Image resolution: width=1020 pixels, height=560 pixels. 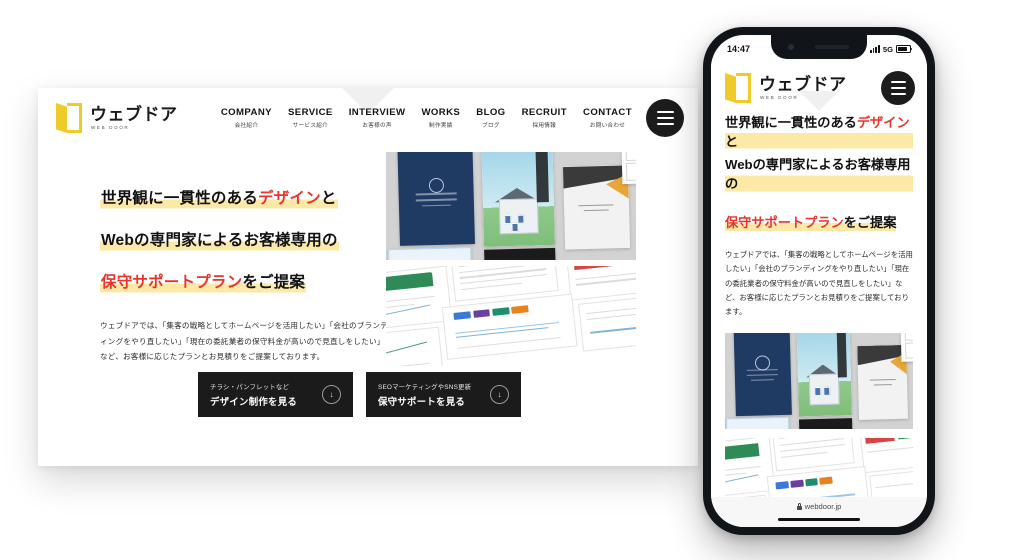 I want to click on hero-image-analytics, so click(x=511, y=316).